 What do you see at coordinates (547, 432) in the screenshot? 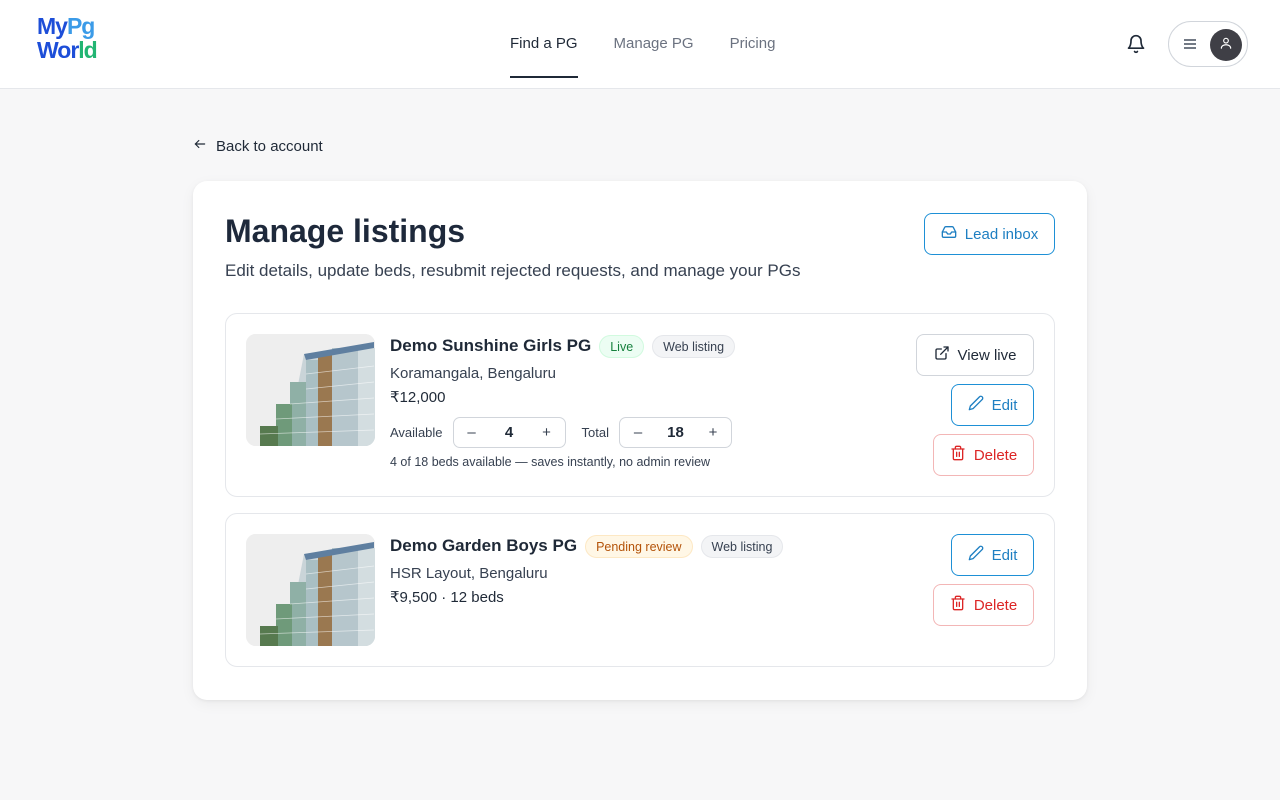
I see `increment-available-button: +` at bounding box center [547, 432].